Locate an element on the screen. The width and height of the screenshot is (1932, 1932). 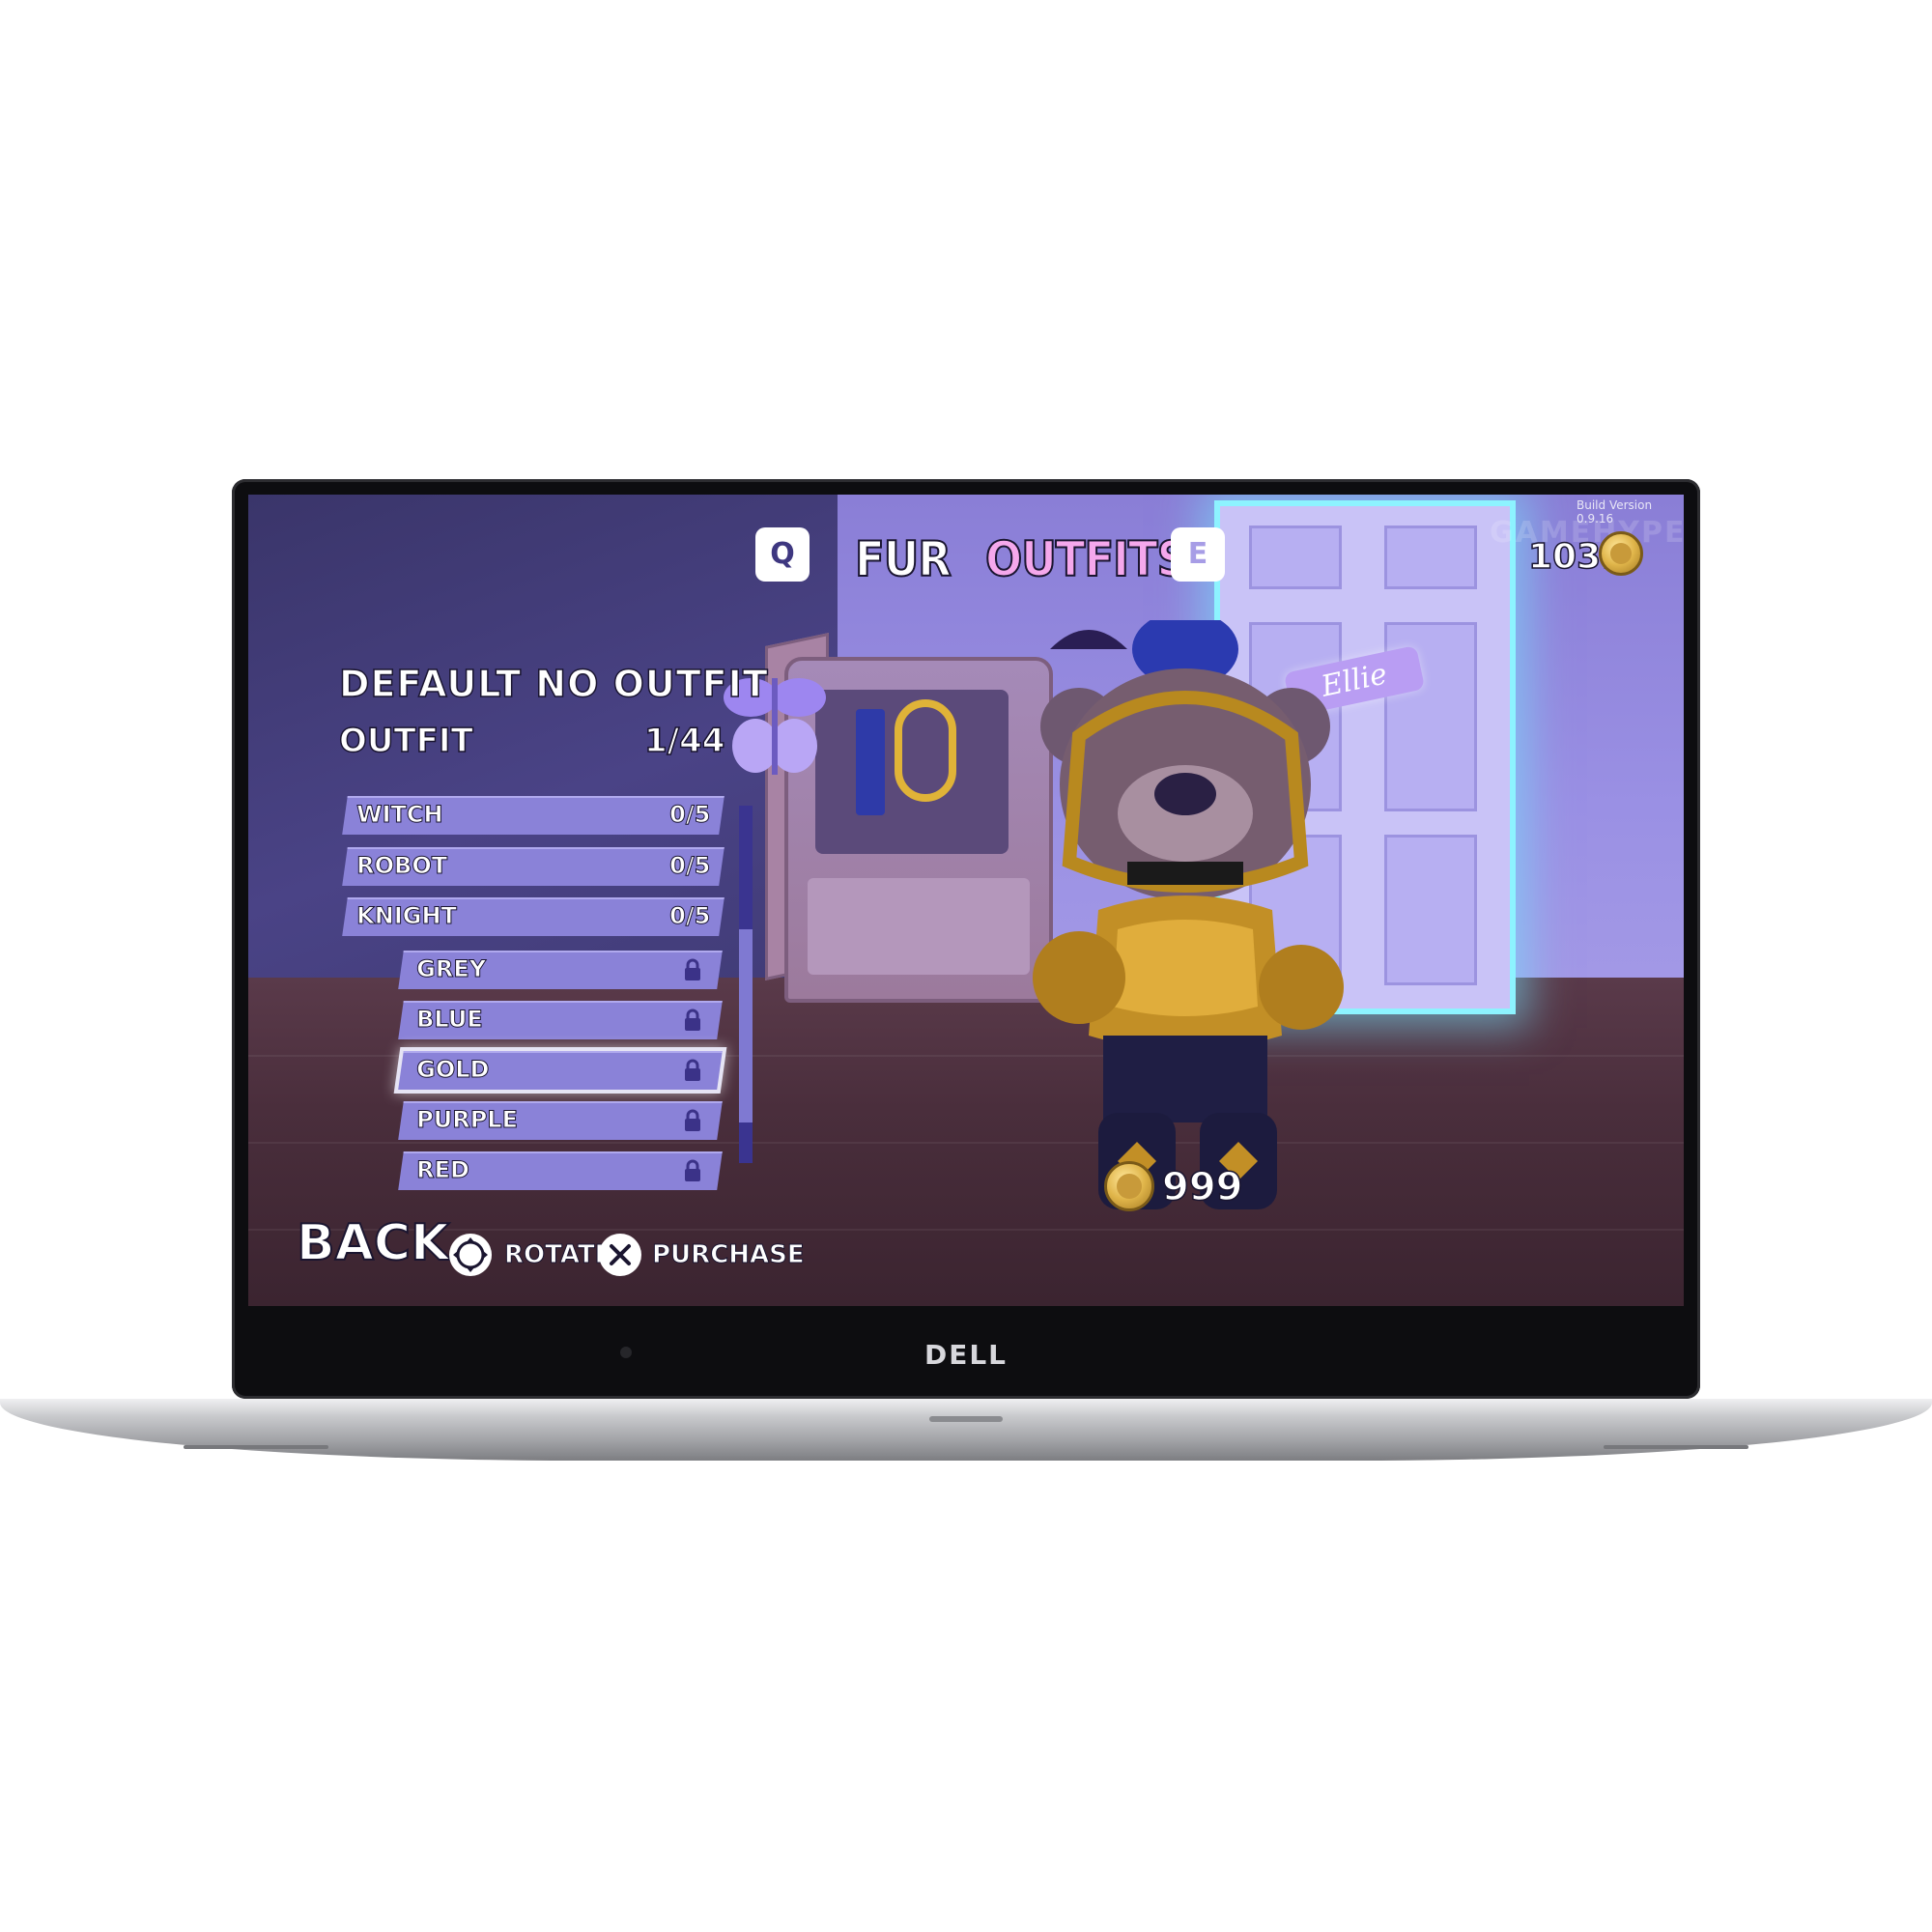
tab-outfits: OUTFITS is located at coordinates (1086, 559).